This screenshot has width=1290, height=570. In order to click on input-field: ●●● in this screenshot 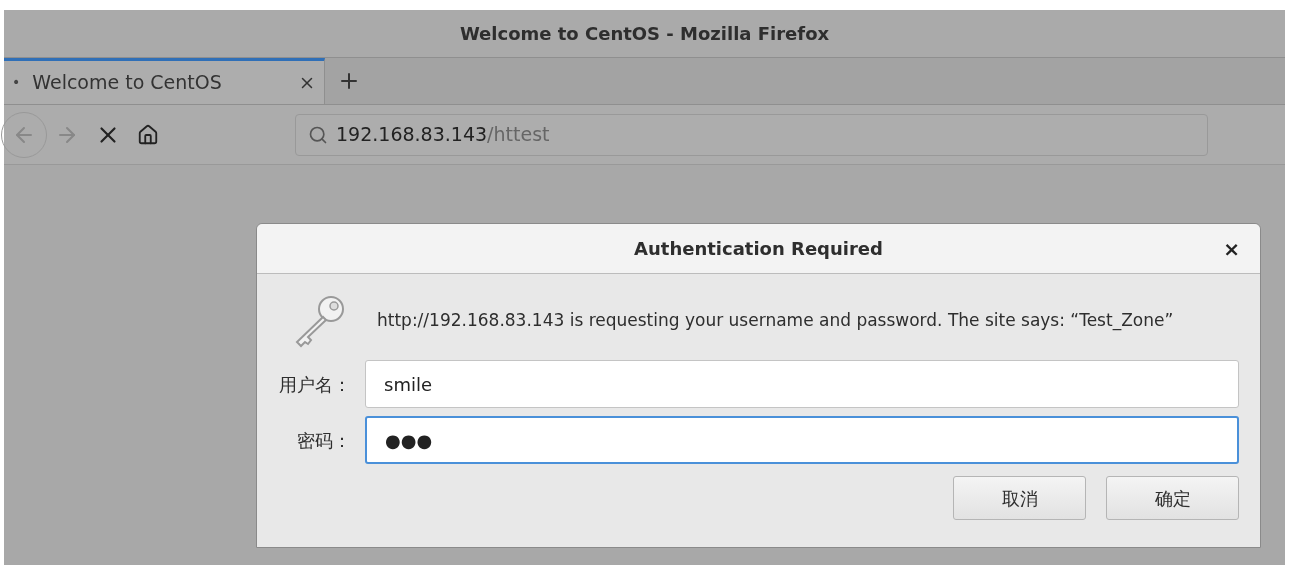, I will do `click(802, 440)`.